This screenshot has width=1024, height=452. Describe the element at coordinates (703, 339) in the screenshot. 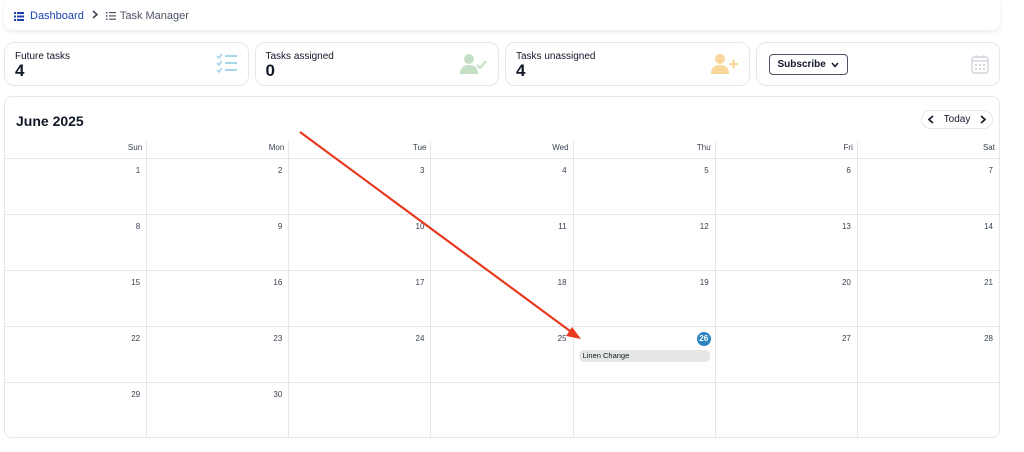

I see `today-day-number: 26` at that location.